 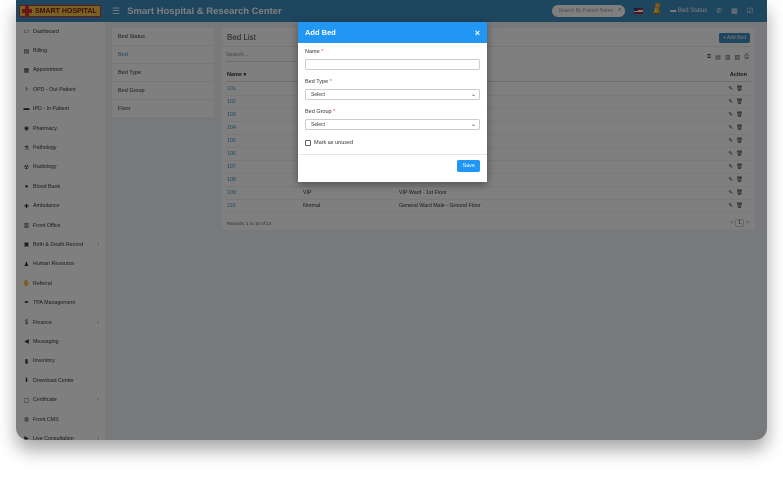 What do you see at coordinates (308, 143) in the screenshot?
I see `mark-unused-checkbox` at bounding box center [308, 143].